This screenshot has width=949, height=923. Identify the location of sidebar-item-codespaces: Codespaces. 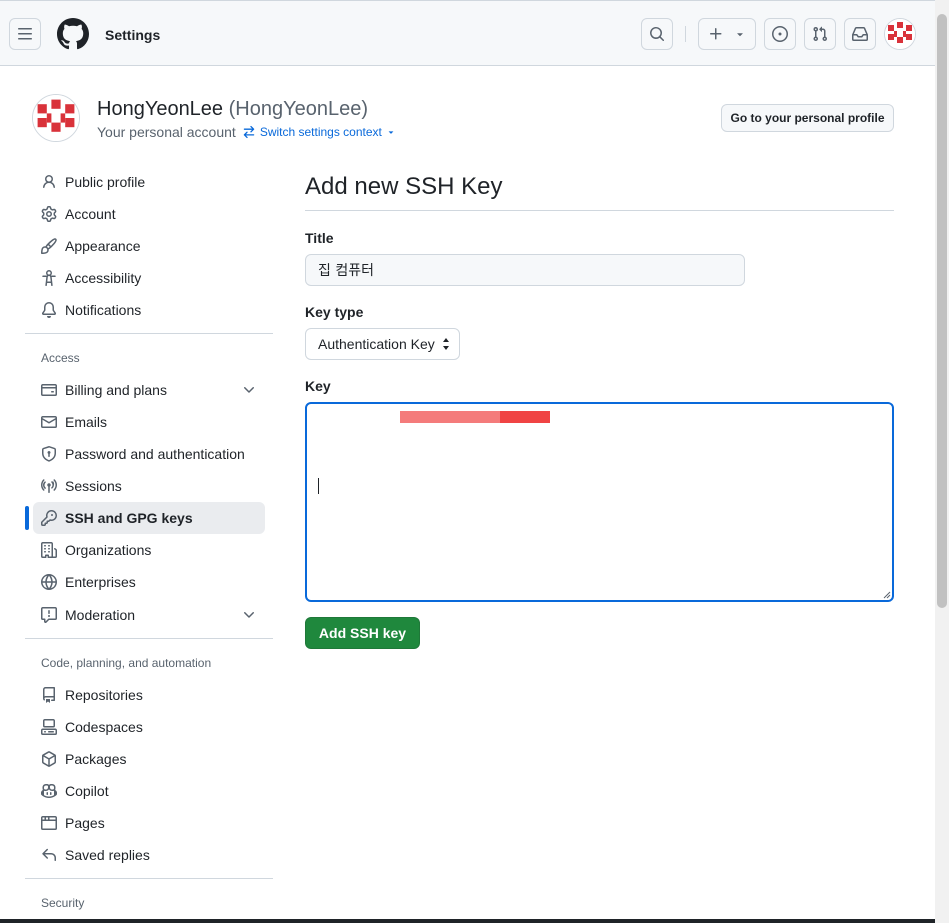
(149, 727).